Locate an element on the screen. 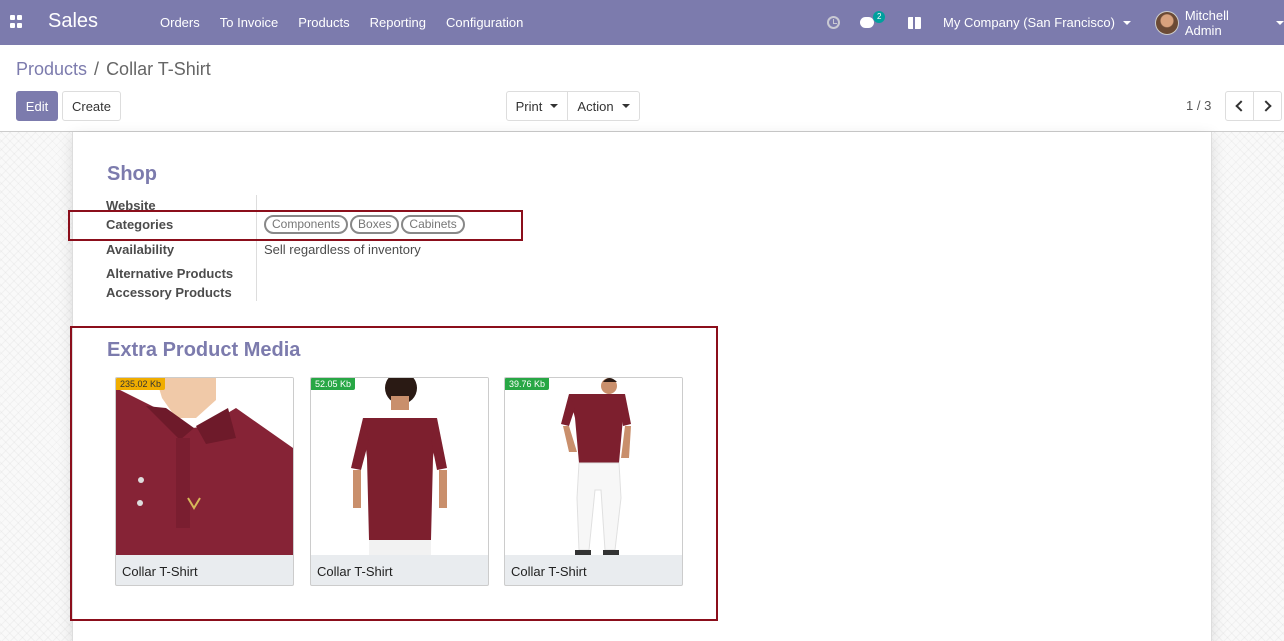 Image resolution: width=1284 pixels, height=641 pixels. menu-orders: Orders is located at coordinates (180, 22).